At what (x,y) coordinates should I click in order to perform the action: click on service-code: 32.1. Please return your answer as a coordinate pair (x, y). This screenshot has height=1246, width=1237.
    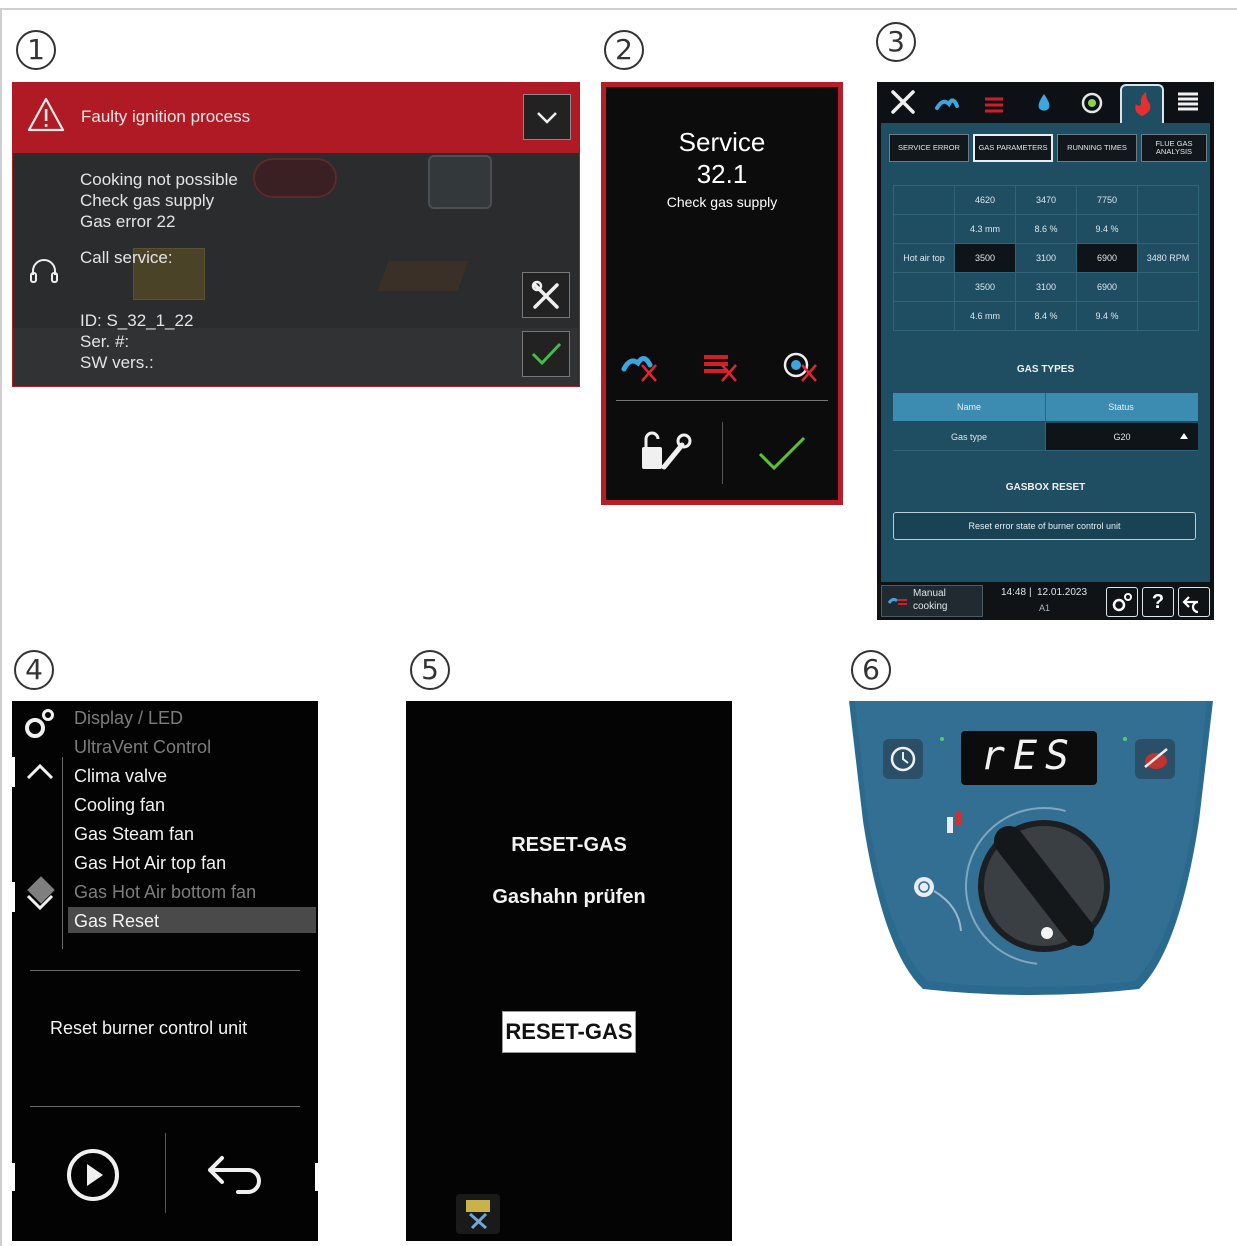
    Looking at the image, I should click on (722, 174).